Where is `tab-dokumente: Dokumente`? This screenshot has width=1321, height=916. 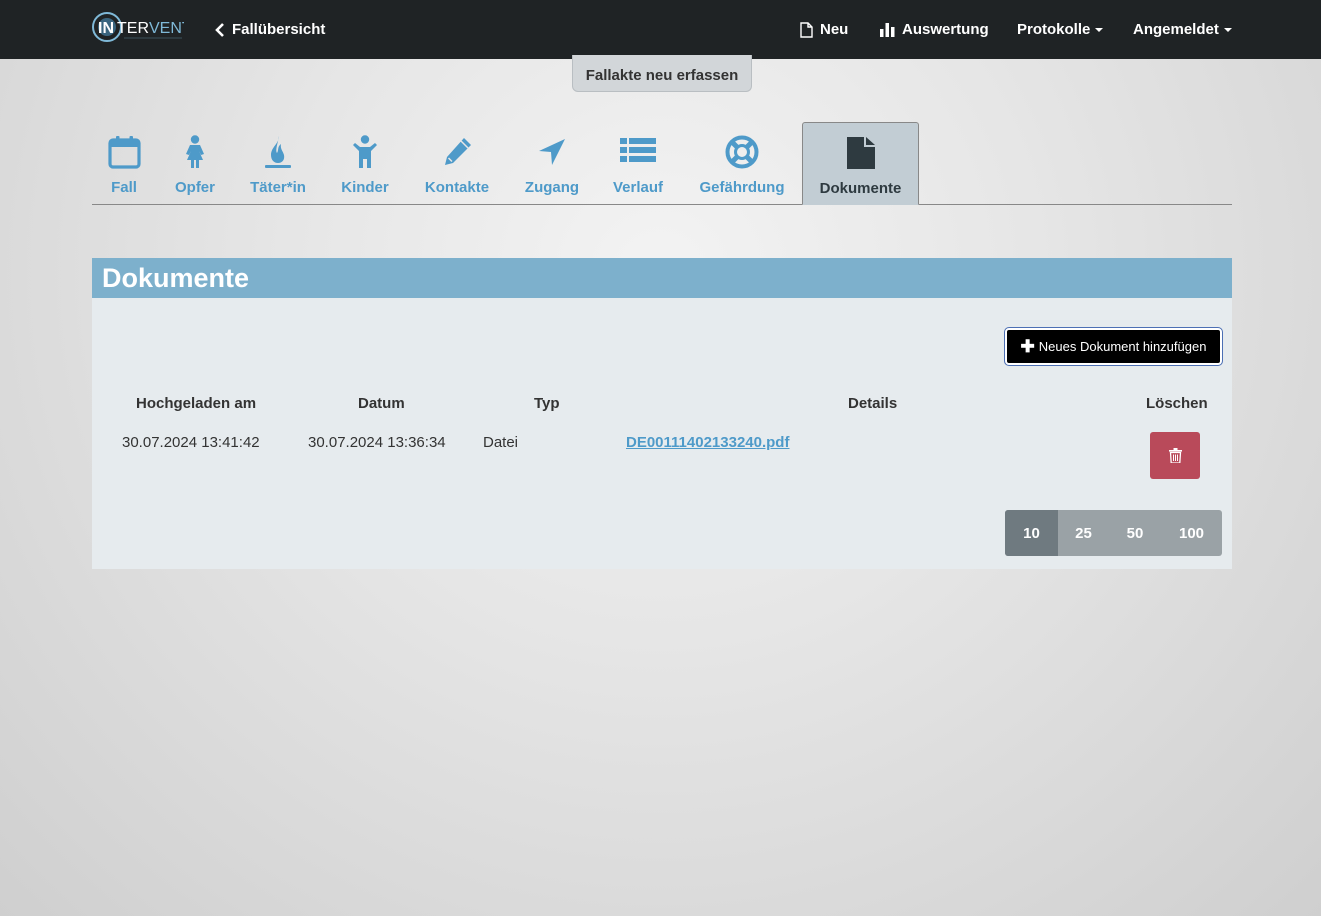 tab-dokumente: Dokumente is located at coordinates (860, 163).